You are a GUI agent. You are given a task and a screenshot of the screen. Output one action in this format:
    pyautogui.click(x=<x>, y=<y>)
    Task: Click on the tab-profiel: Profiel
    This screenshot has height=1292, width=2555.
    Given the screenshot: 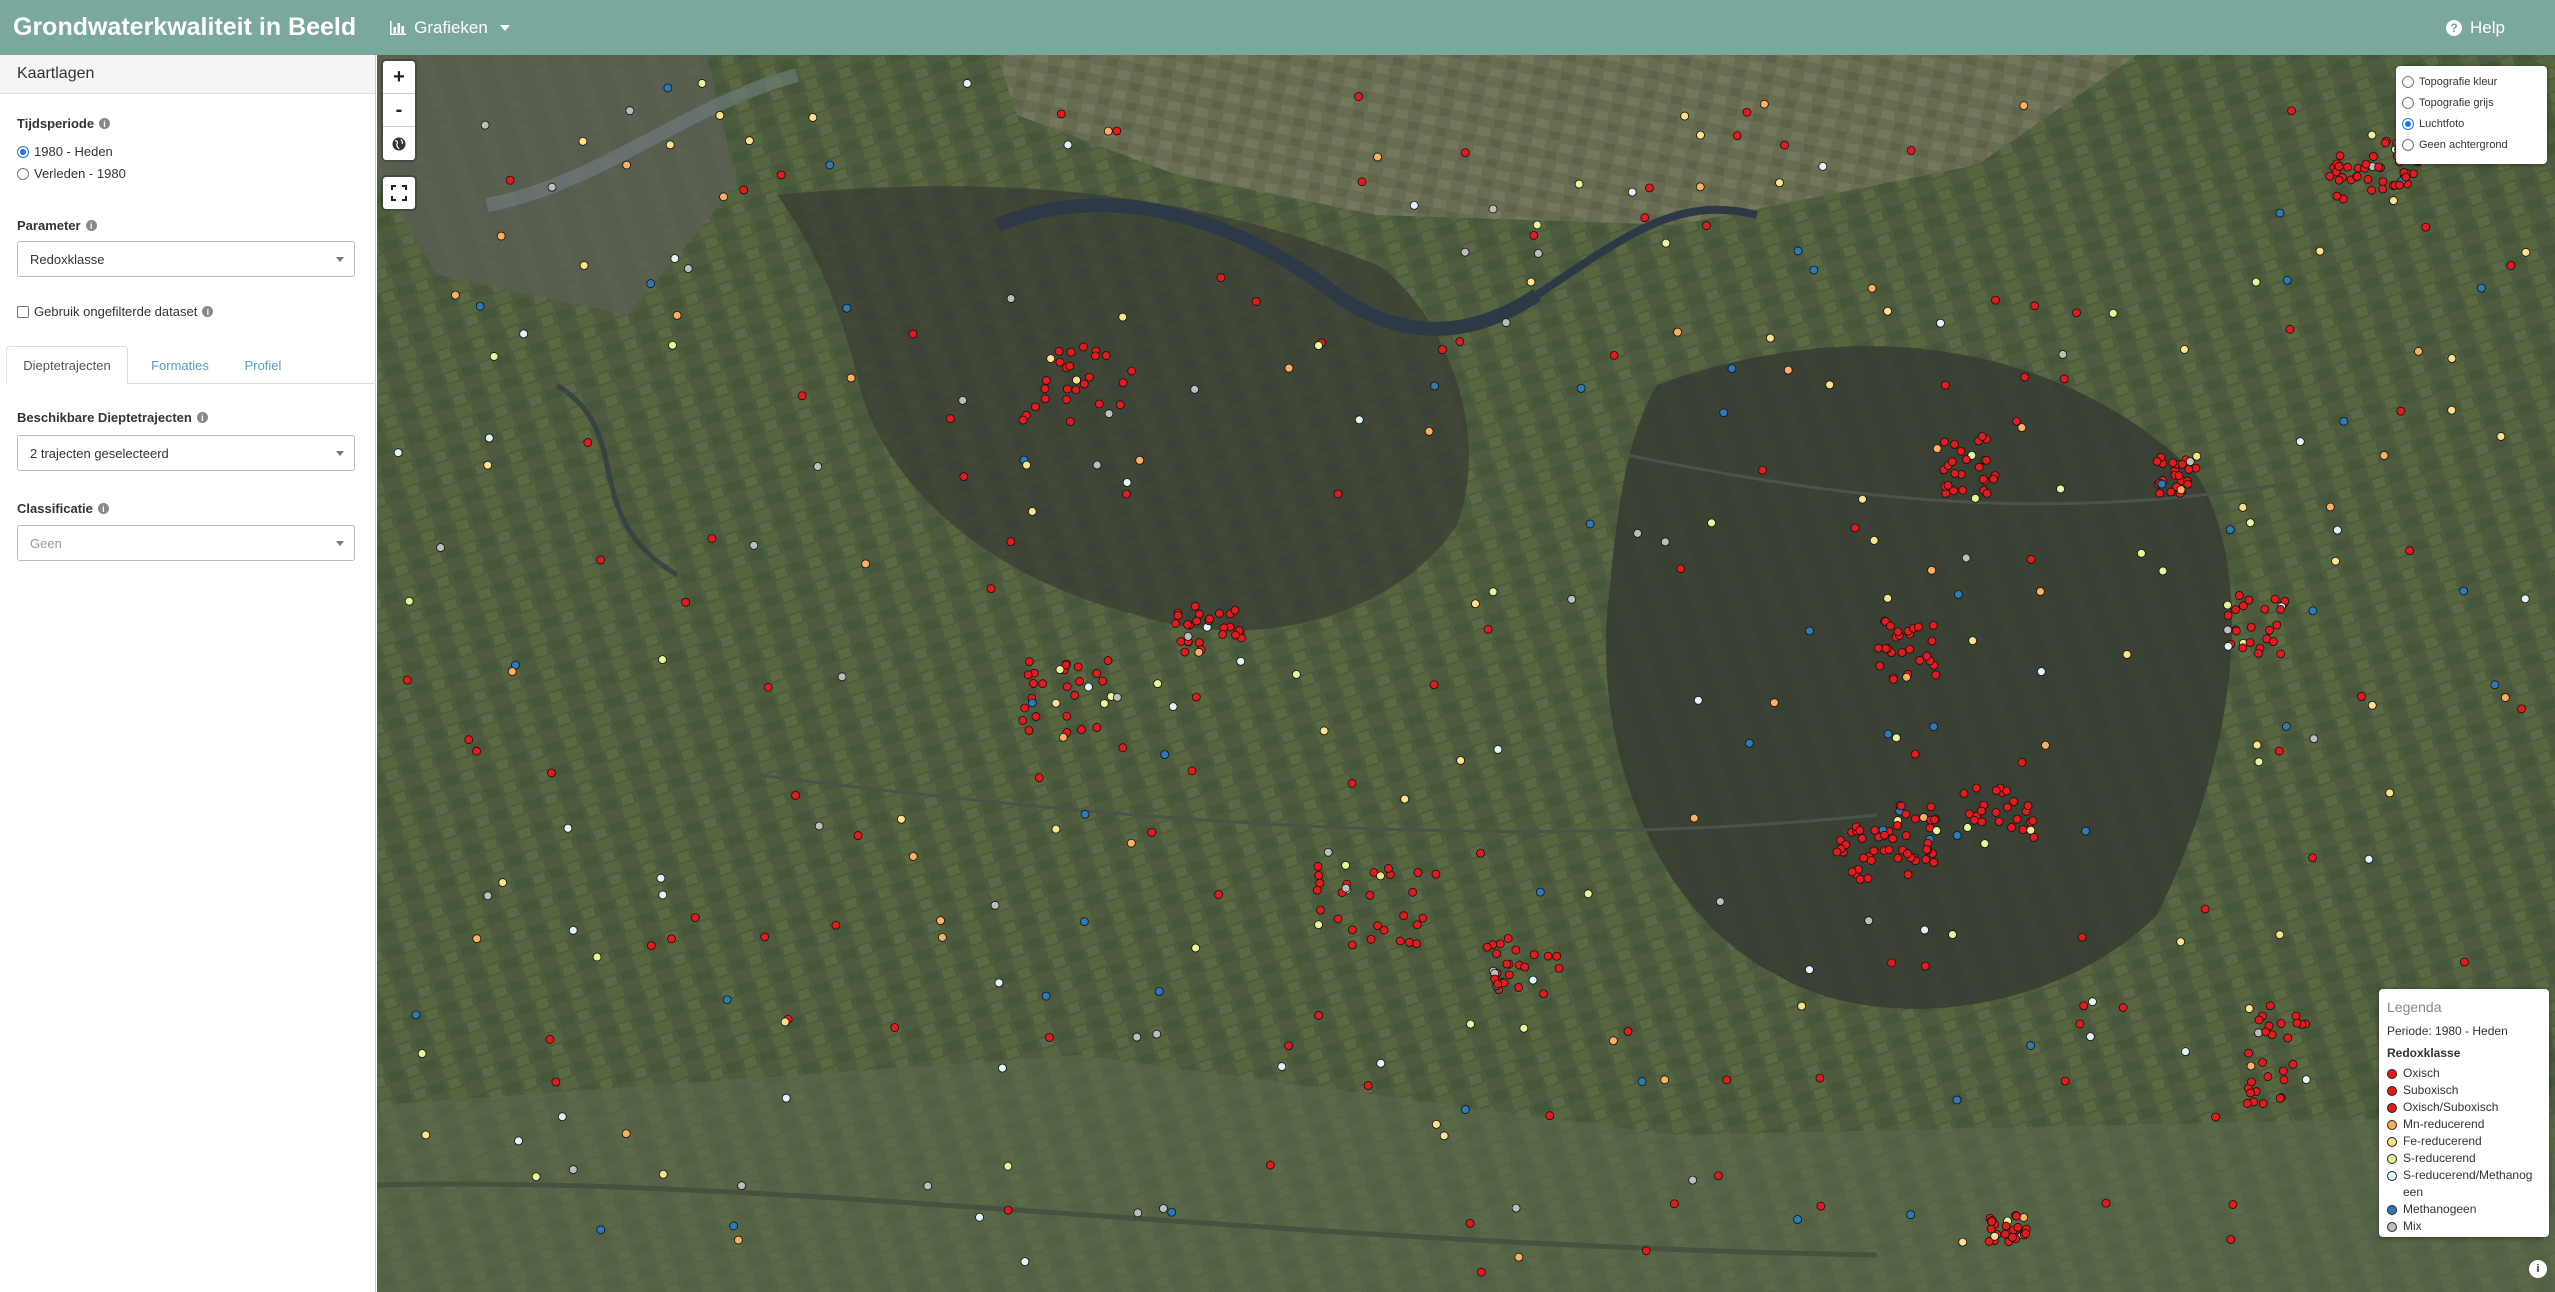 What is the action you would take?
    pyautogui.click(x=263, y=365)
    